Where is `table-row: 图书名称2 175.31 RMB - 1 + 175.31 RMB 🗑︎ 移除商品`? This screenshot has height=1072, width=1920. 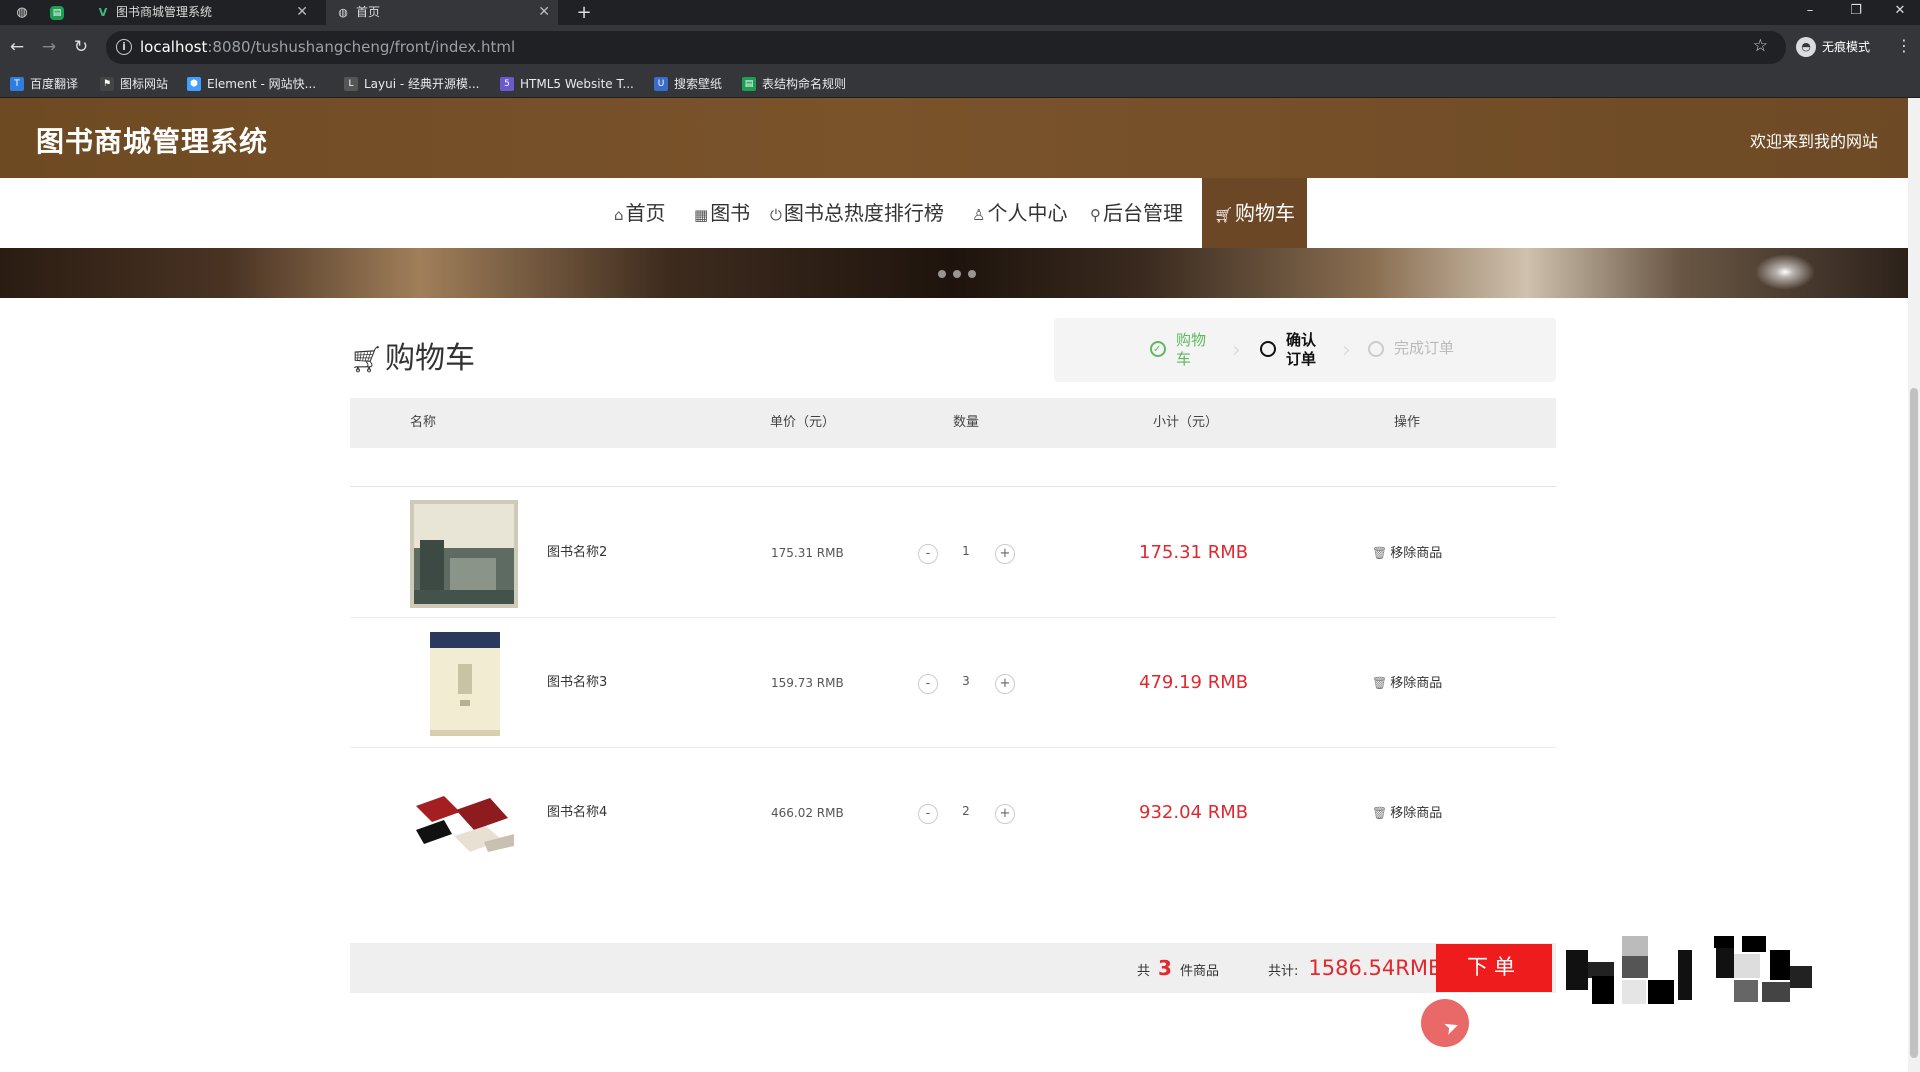
table-row: 图书名称2 175.31 RMB - 1 + 175.31 RMB 🗑︎ 移除商品 is located at coordinates (953, 553).